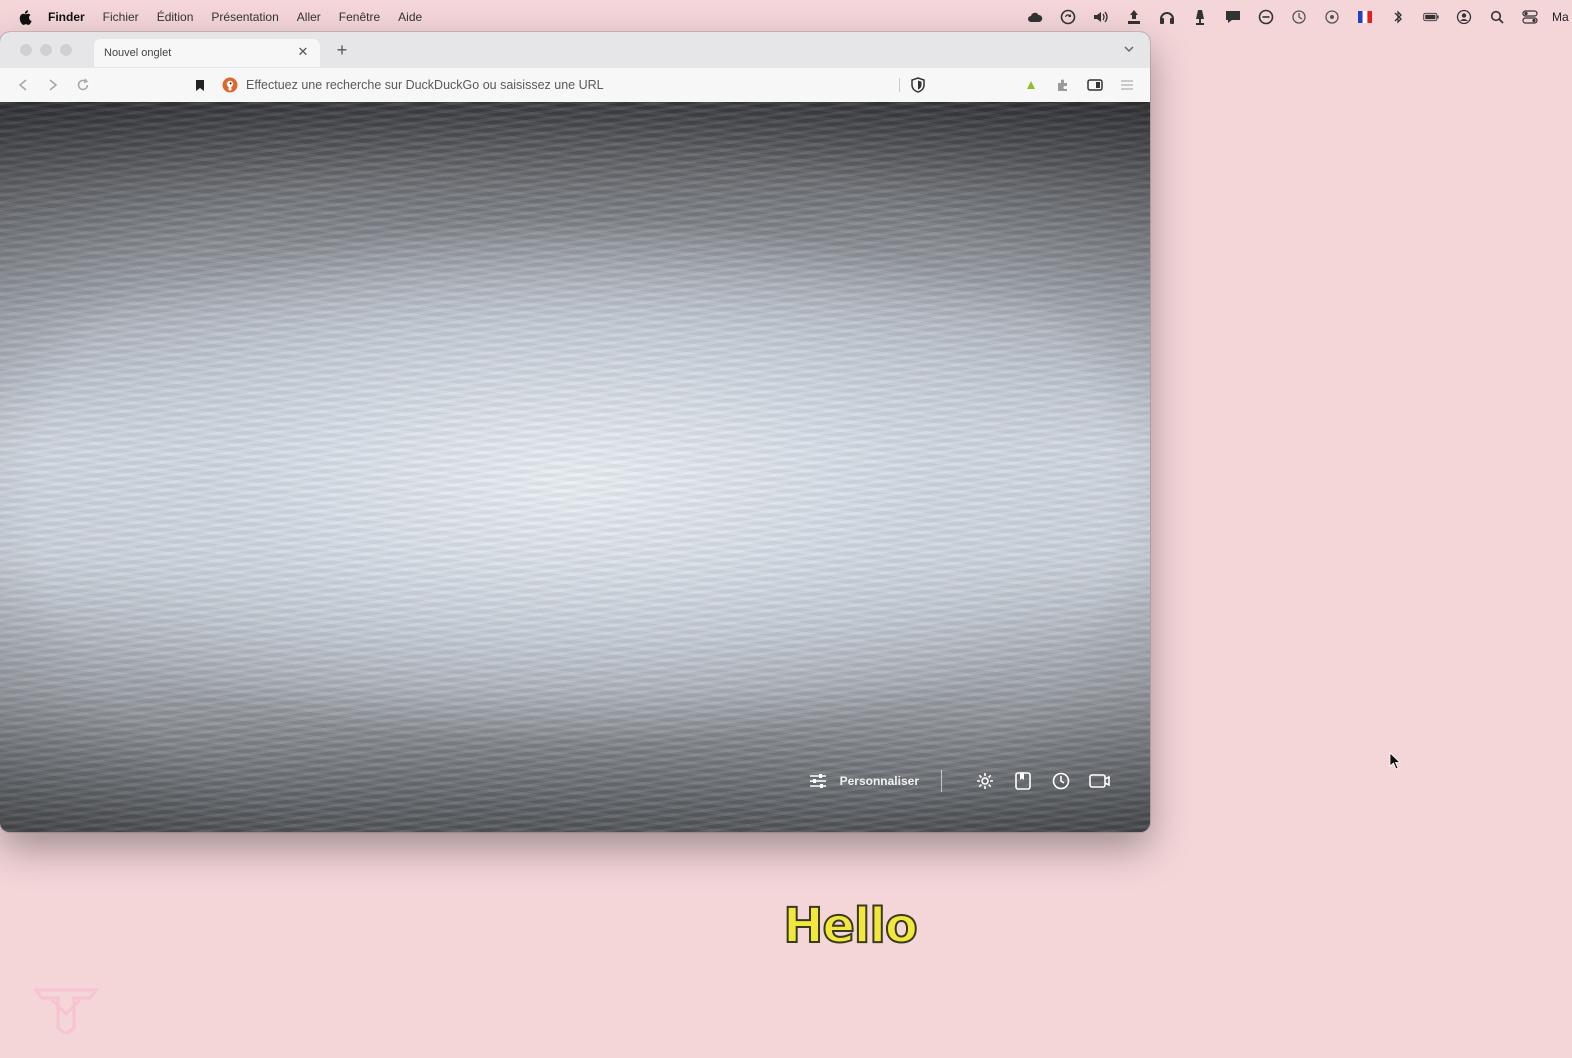  What do you see at coordinates (941, 781) in the screenshot?
I see `bottom-toolbar-divider` at bounding box center [941, 781].